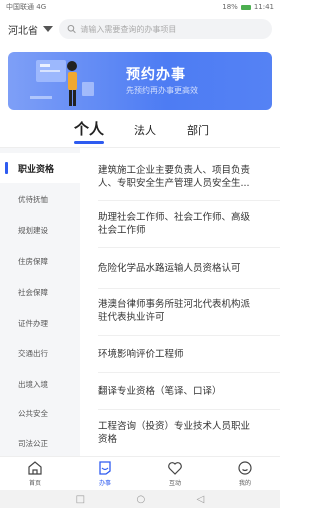 Image resolution: width=320 pixels, height=508 pixels. What do you see at coordinates (40, 353) in the screenshot?
I see `sidebar-item-transportation: 交通出行` at bounding box center [40, 353].